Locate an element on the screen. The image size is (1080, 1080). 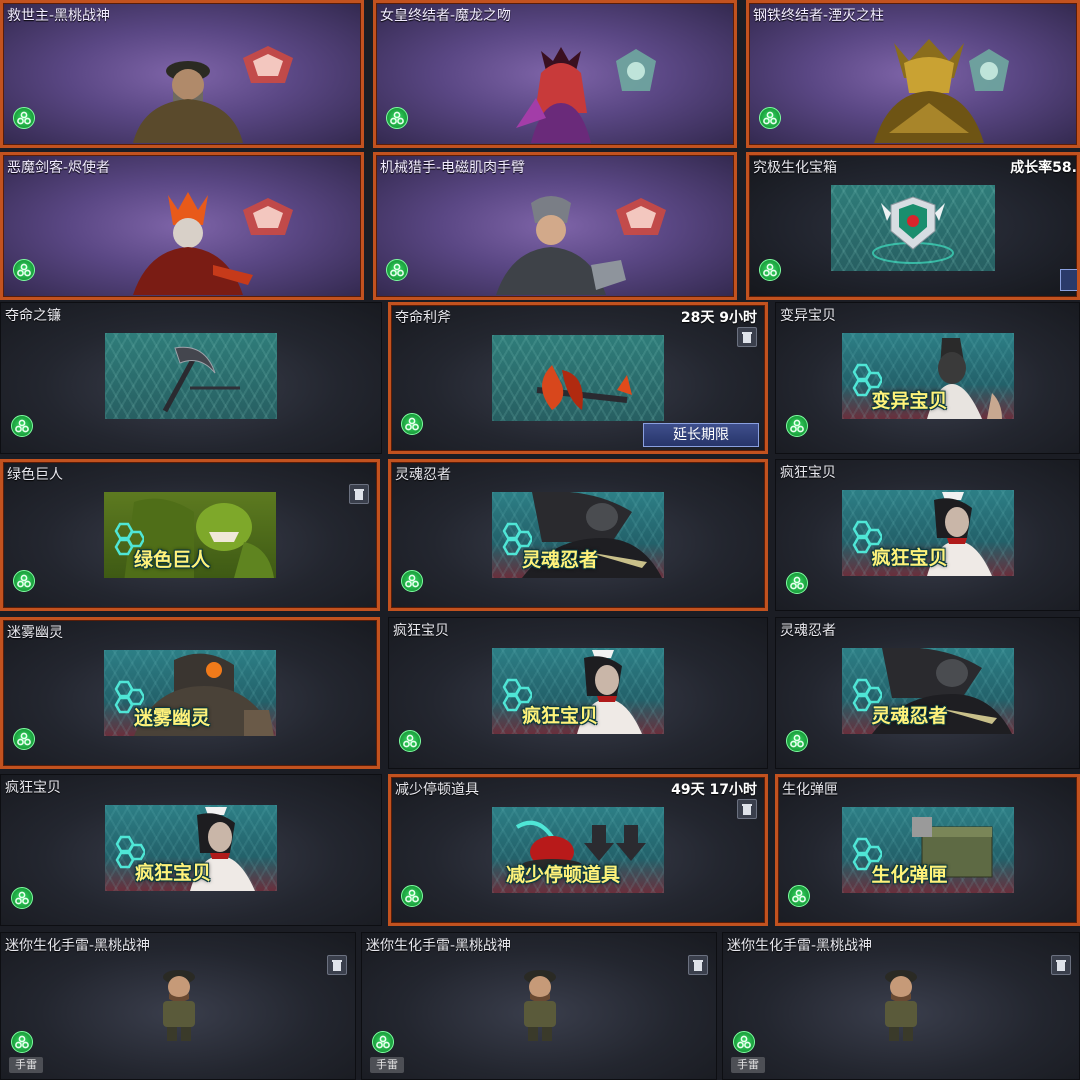
zombie-banner: 迷雾幽灵 is located at coordinates (190, 693).